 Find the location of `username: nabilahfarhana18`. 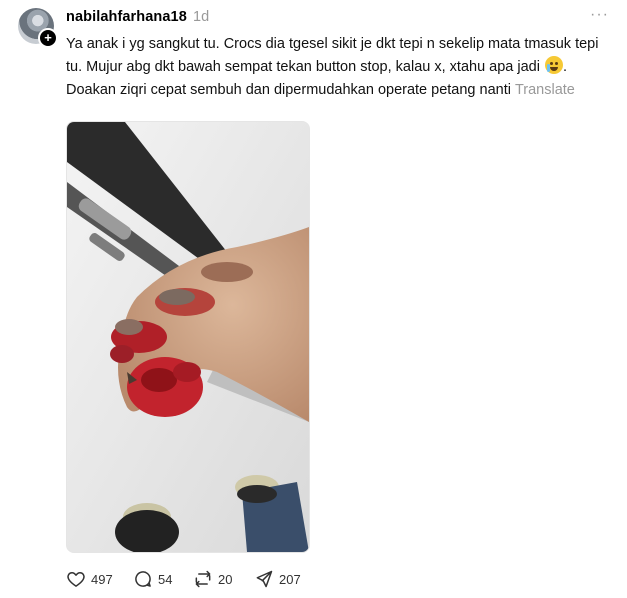

username: nabilahfarhana18 is located at coordinates (126, 17).